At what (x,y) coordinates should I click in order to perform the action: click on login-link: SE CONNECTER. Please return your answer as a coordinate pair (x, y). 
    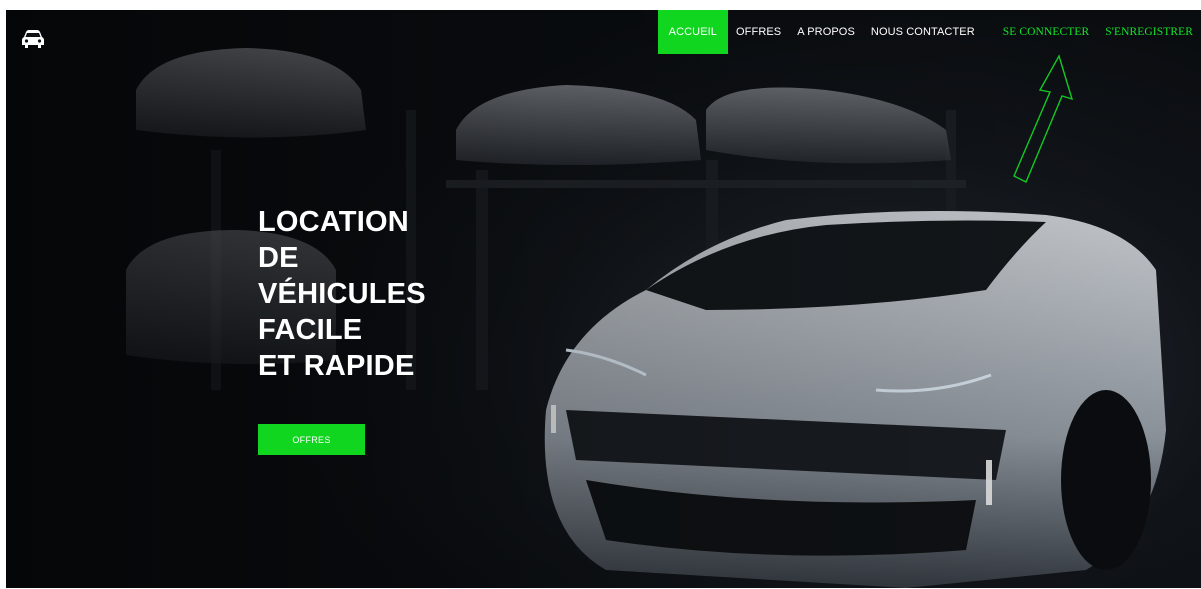
    Looking at the image, I should click on (1046, 32).